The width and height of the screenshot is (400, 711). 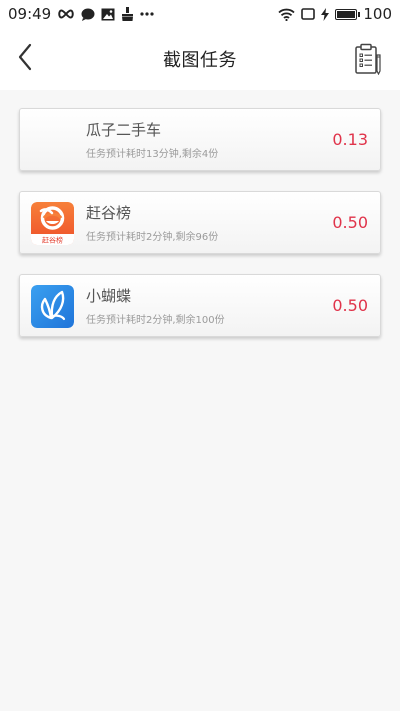 What do you see at coordinates (52, 223) in the screenshot?
I see `ganguban-app-icon: 赶谷榜` at bounding box center [52, 223].